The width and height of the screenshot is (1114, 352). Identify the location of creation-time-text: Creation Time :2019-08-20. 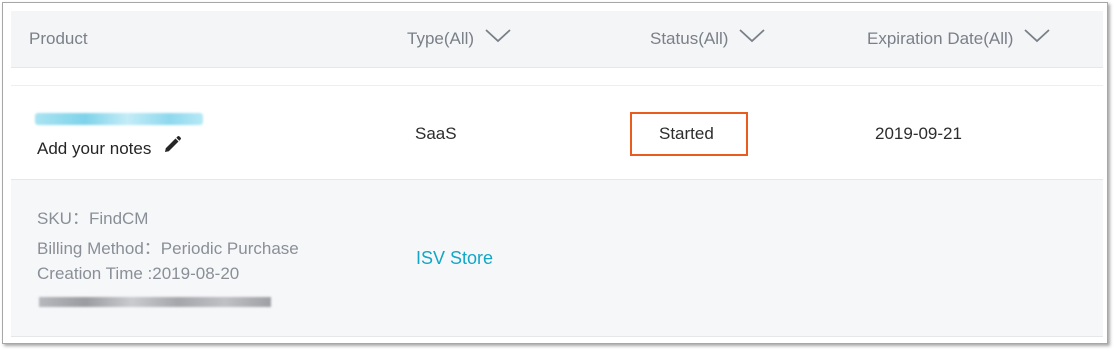
(138, 273).